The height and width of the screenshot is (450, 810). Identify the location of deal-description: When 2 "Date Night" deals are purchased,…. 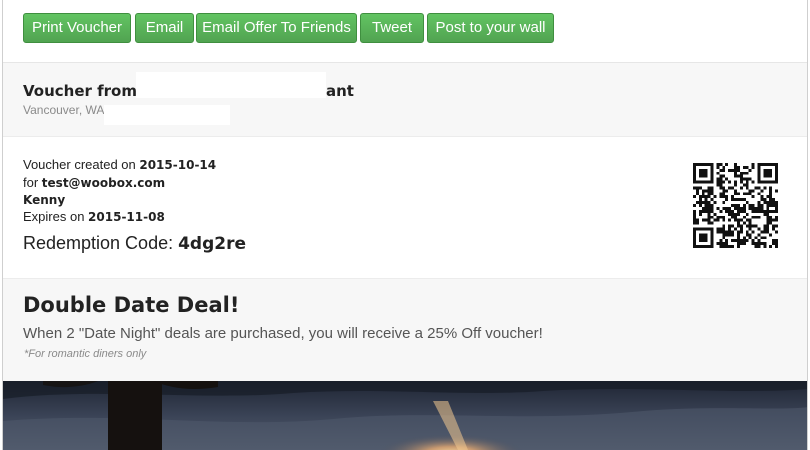
(283, 333).